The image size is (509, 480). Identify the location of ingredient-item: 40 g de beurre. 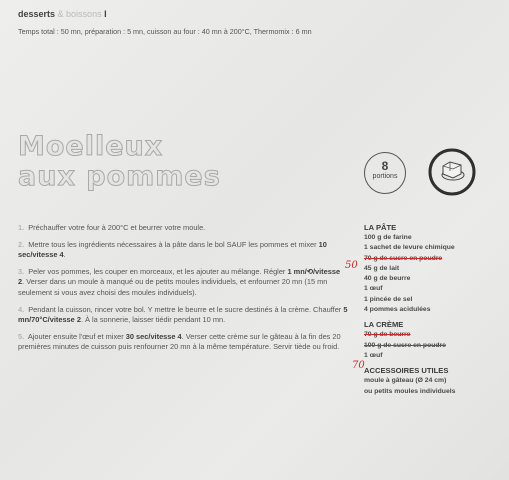
(387, 279).